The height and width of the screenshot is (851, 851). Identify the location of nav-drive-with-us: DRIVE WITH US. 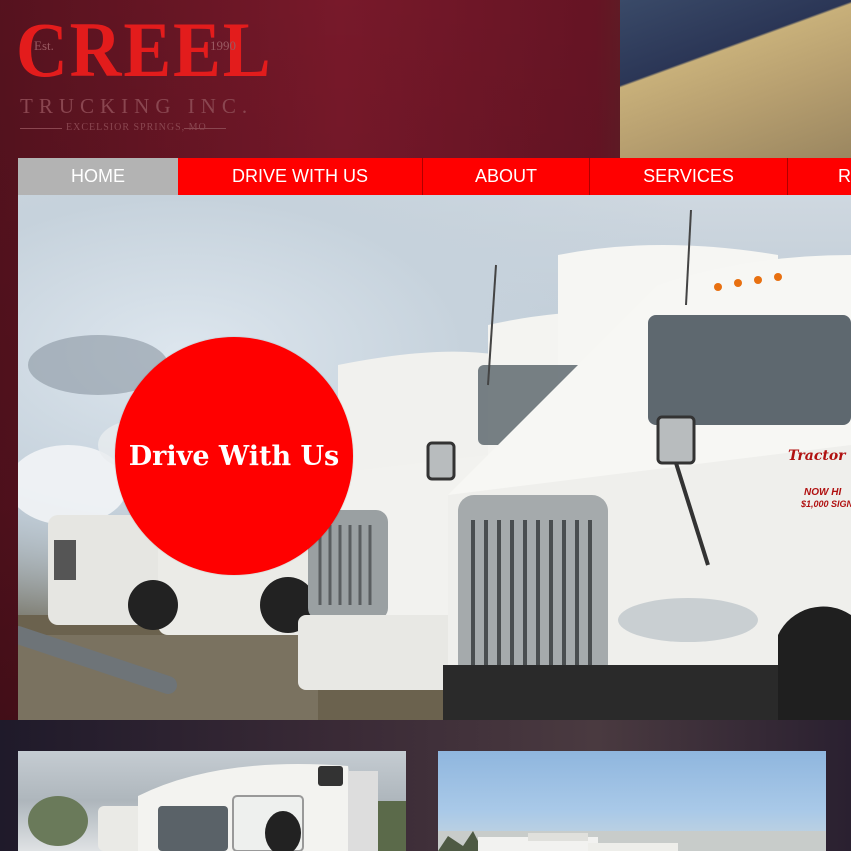
(300, 176).